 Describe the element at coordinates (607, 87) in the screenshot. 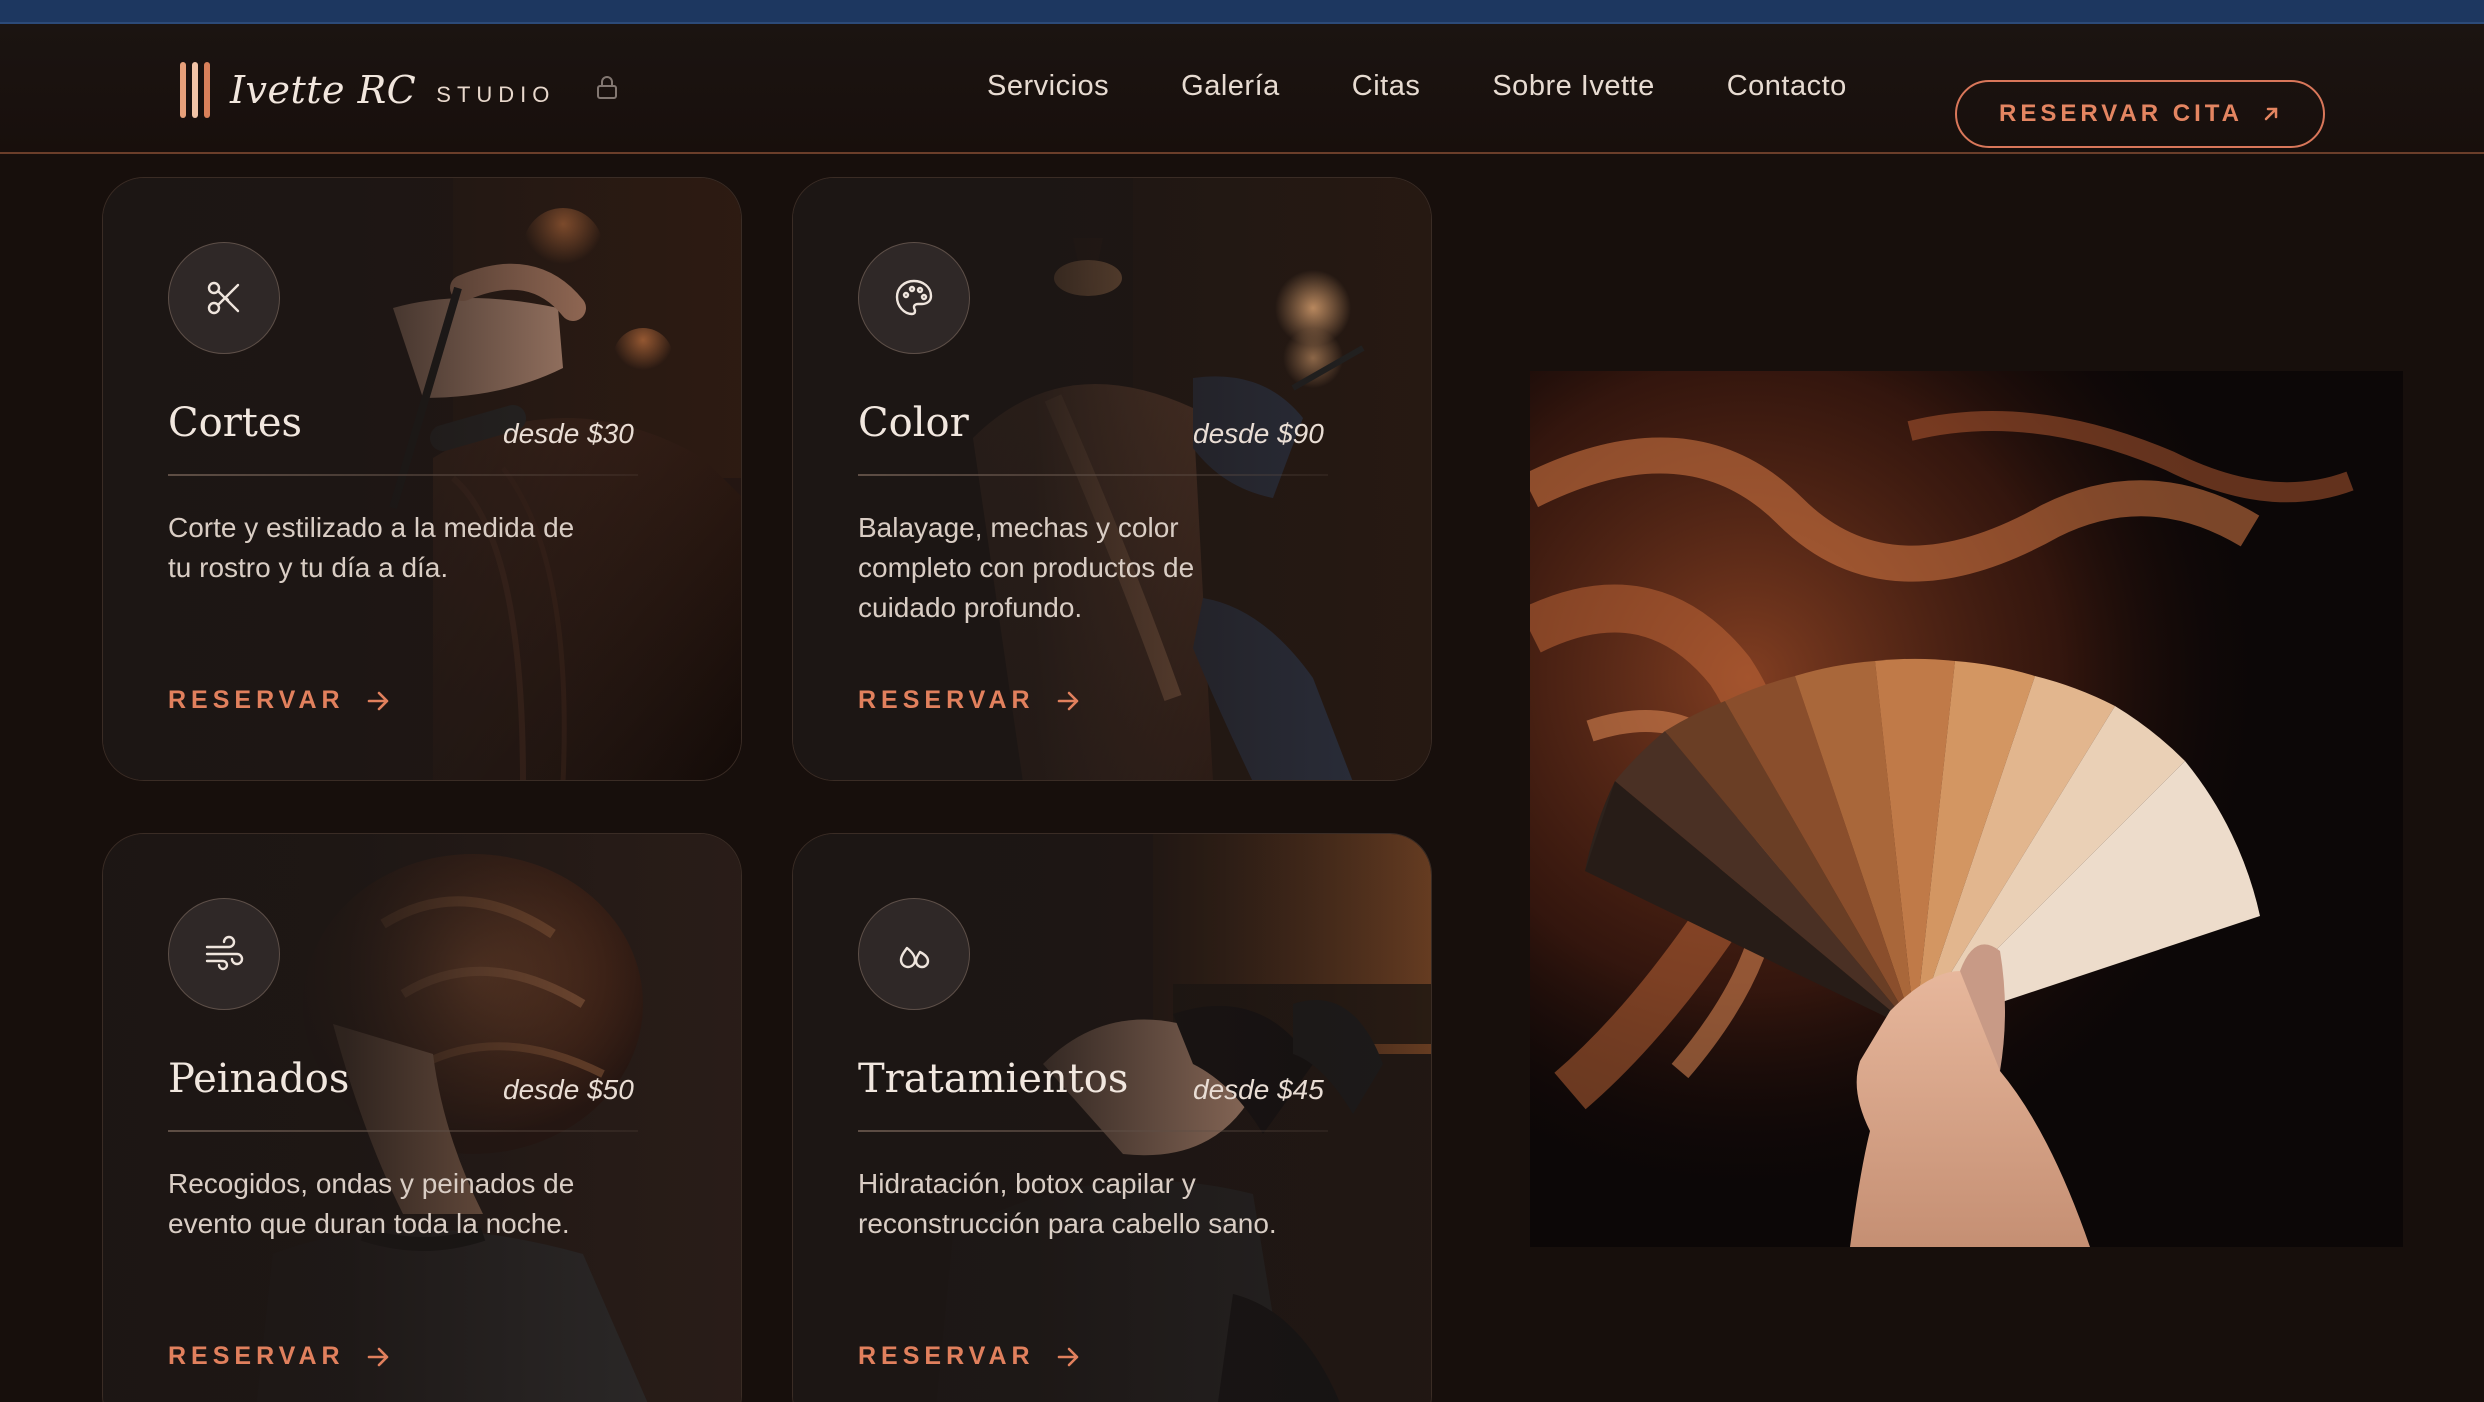

I see `lock-icon` at that location.